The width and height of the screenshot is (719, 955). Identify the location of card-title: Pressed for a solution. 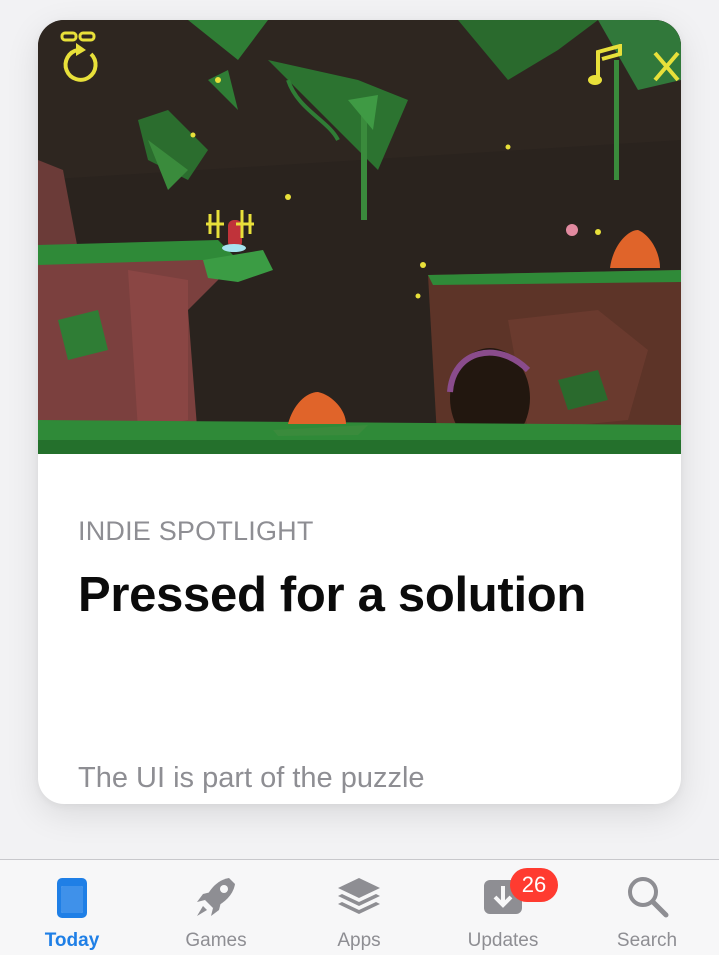
(332, 595).